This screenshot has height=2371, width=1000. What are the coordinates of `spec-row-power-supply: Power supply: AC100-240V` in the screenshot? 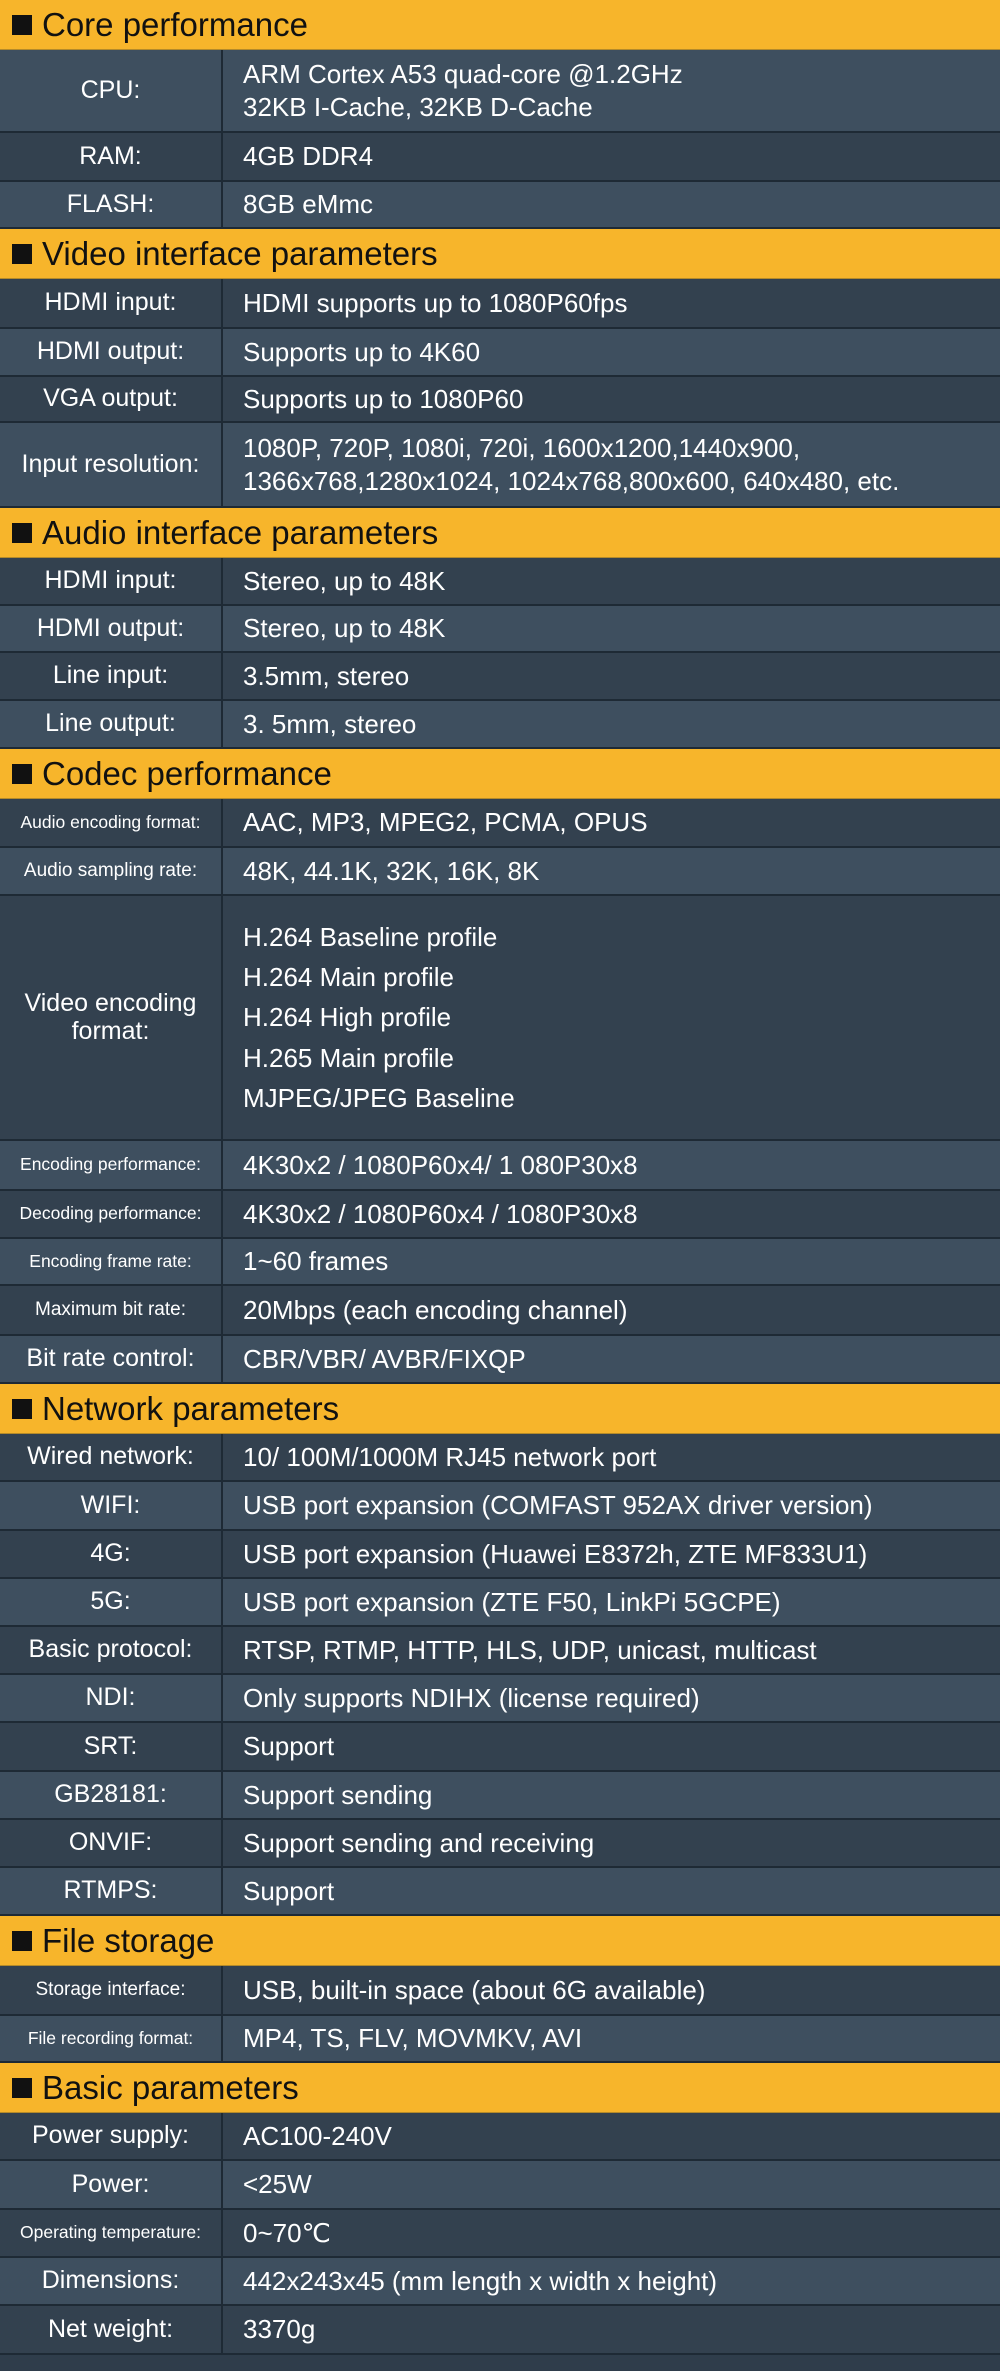 It's located at (500, 2137).